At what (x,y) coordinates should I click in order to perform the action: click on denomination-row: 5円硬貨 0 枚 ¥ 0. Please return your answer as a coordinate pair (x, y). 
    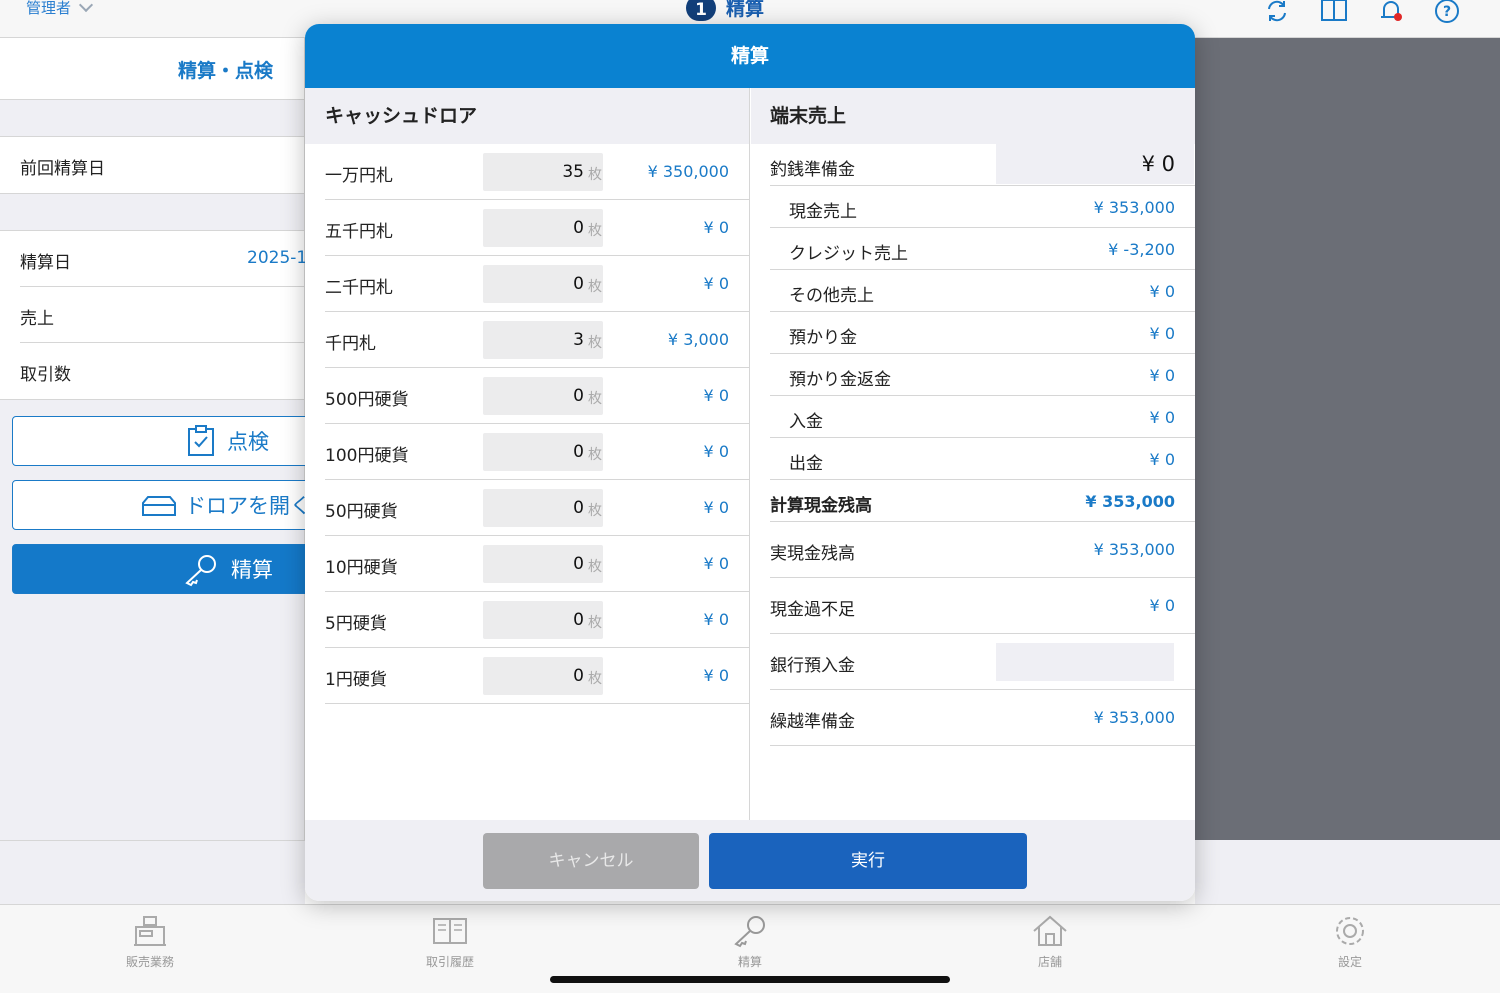
    Looking at the image, I should click on (537, 620).